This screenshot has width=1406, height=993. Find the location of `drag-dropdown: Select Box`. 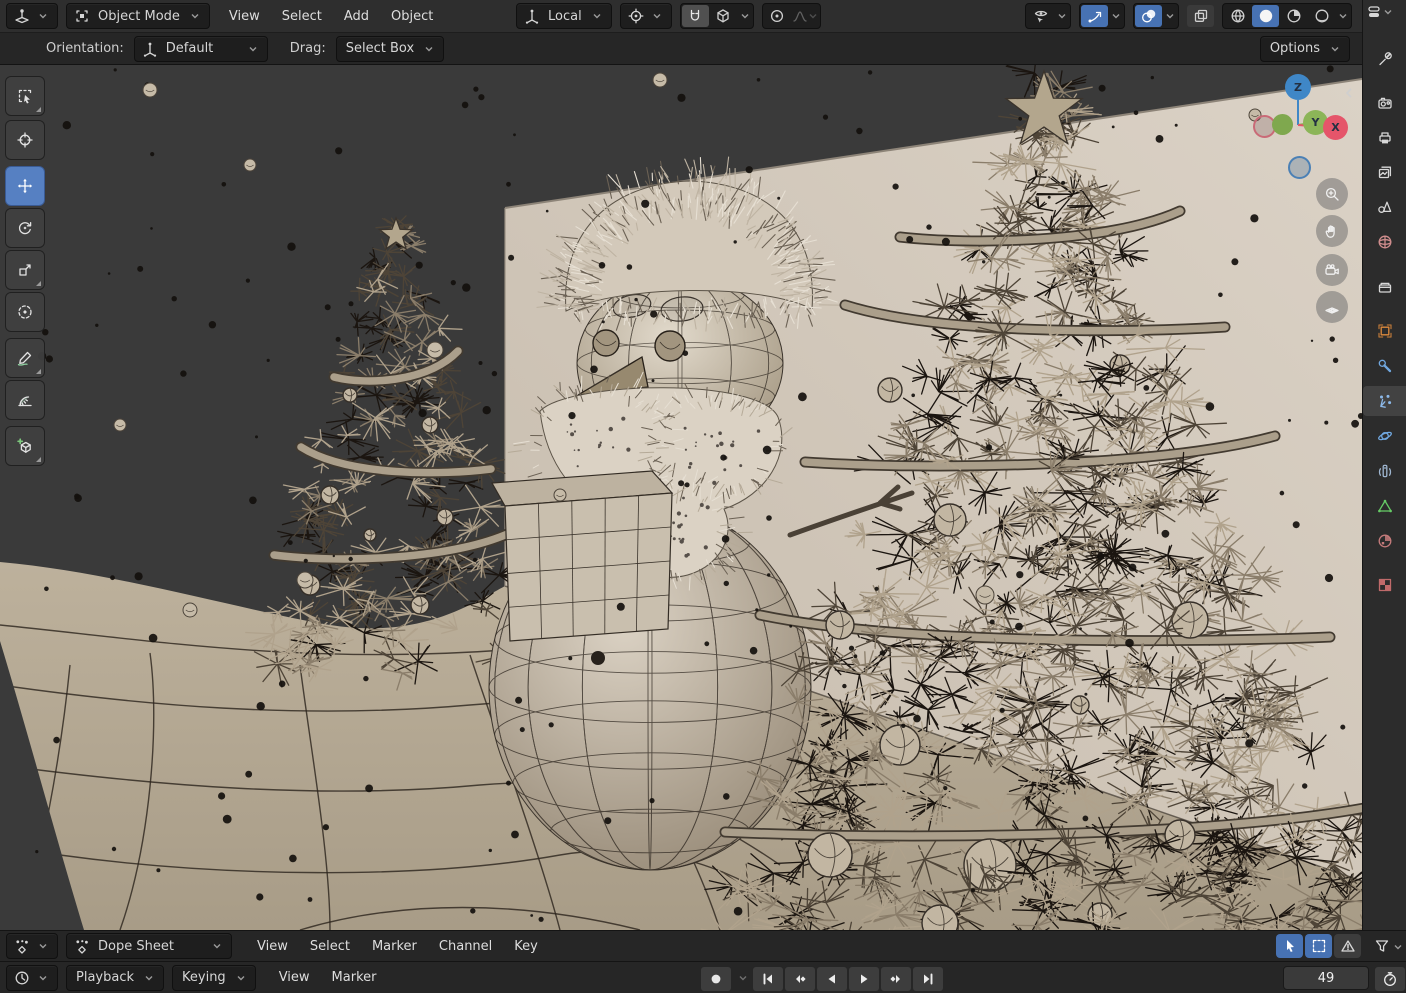

drag-dropdown: Select Box is located at coordinates (390, 48).